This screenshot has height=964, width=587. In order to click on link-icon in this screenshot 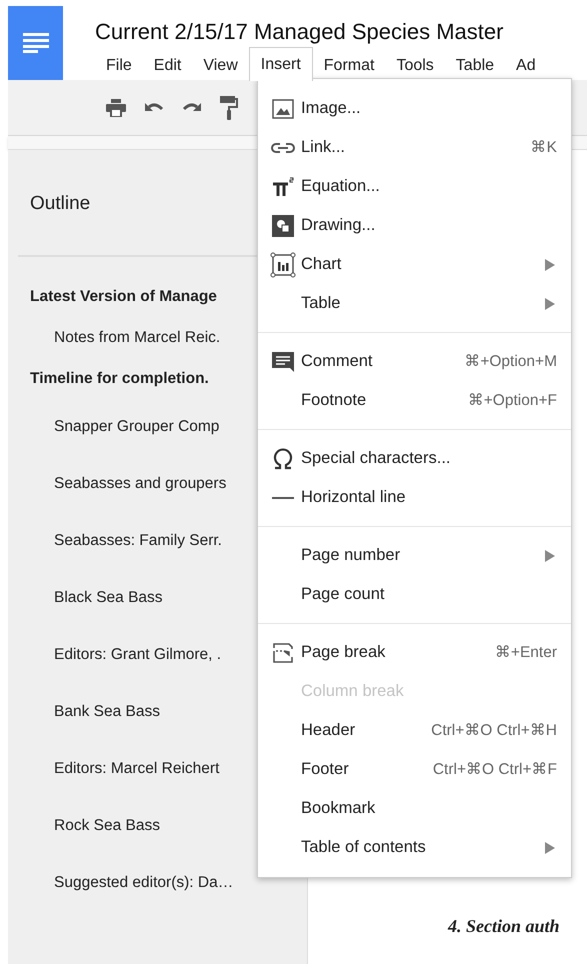, I will do `click(282, 148)`.